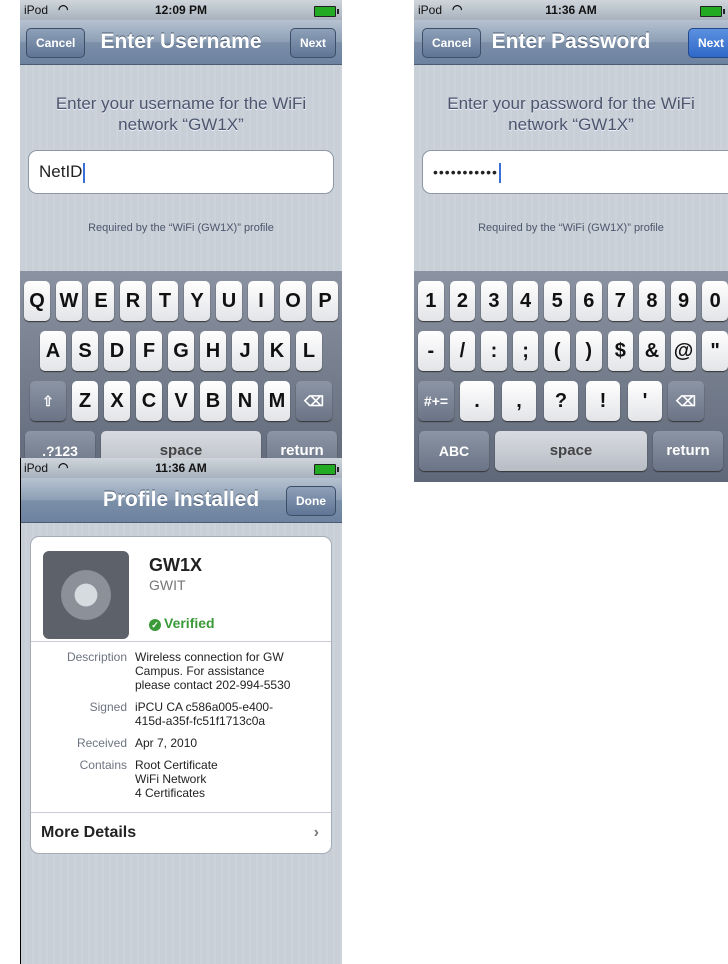 The width and height of the screenshot is (728, 964). I want to click on symbol-key: $, so click(620, 351).